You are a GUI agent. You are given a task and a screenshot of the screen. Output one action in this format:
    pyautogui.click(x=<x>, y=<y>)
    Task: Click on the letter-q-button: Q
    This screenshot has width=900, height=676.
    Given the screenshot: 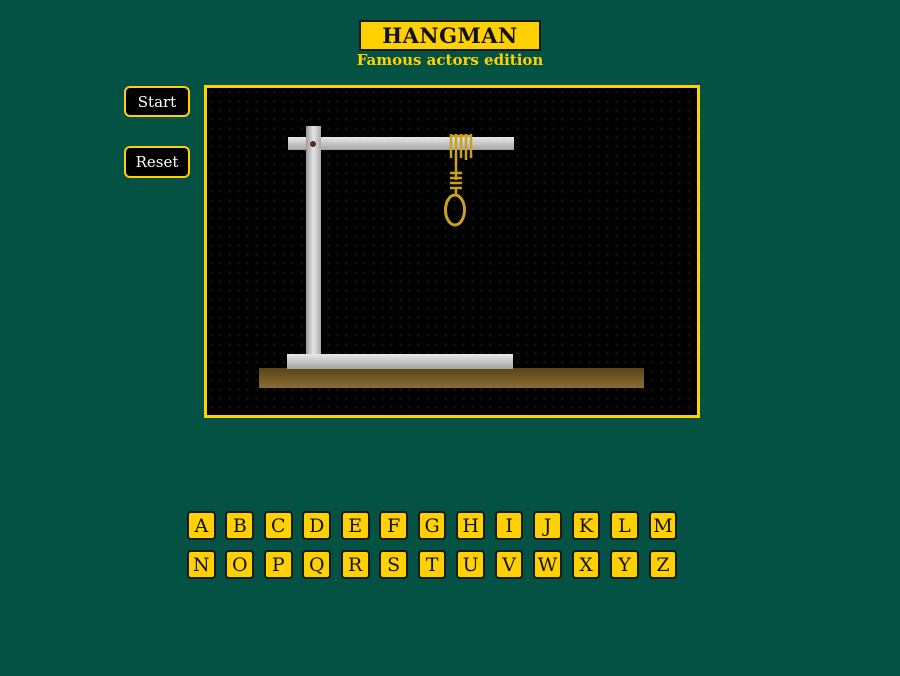 What is the action you would take?
    pyautogui.click(x=317, y=564)
    